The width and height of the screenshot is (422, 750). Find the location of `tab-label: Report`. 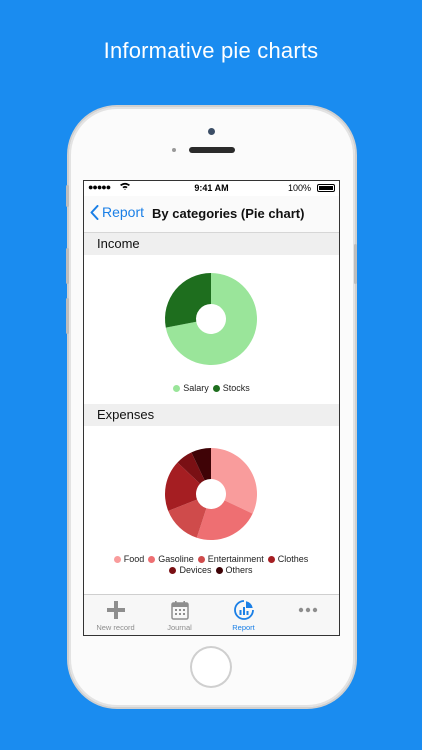

tab-label: Report is located at coordinates (243, 627).